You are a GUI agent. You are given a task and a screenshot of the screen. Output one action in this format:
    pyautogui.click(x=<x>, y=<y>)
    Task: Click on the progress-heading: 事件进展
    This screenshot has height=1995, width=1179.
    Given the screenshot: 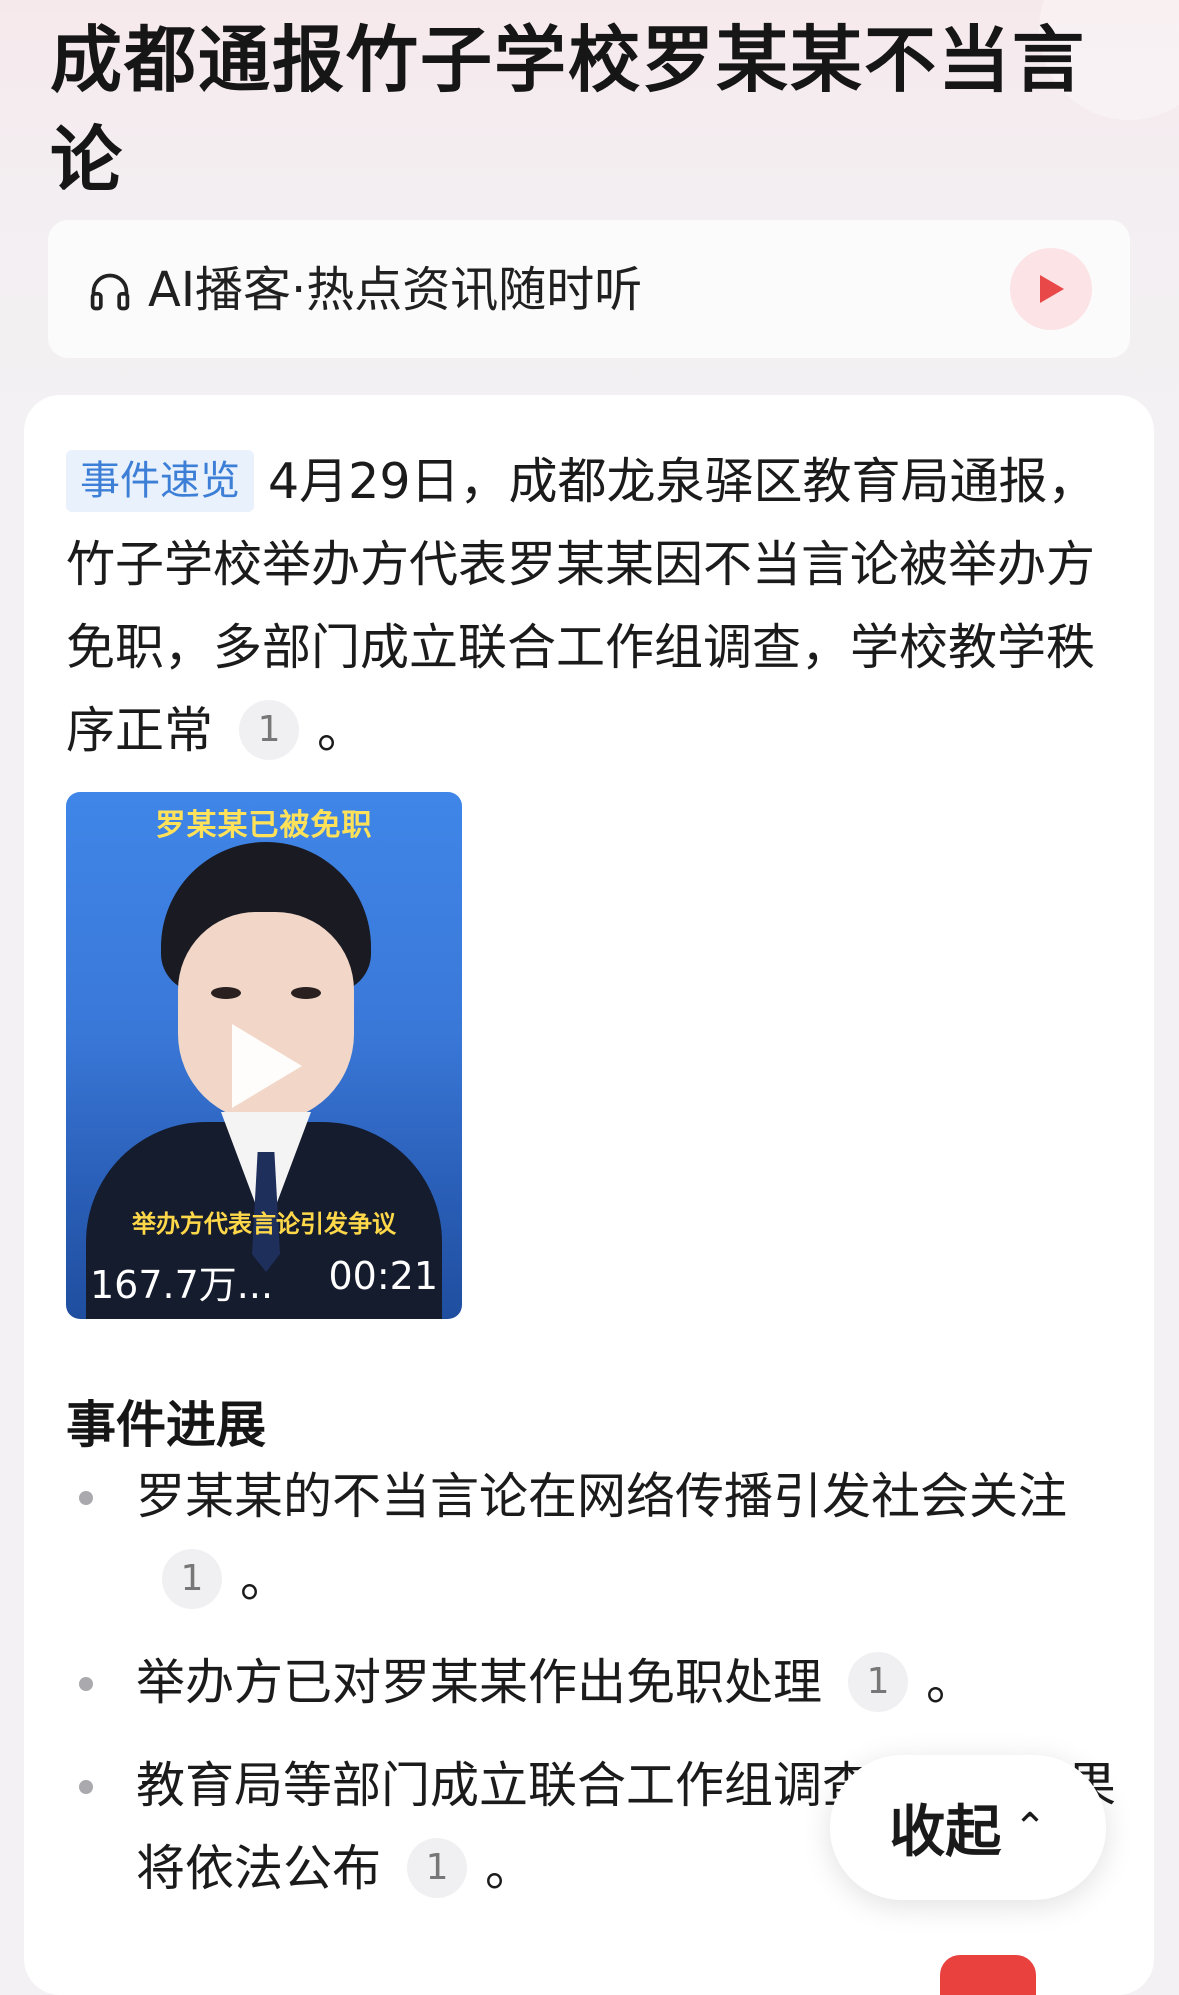 What is the action you would take?
    pyautogui.click(x=166, y=1425)
    